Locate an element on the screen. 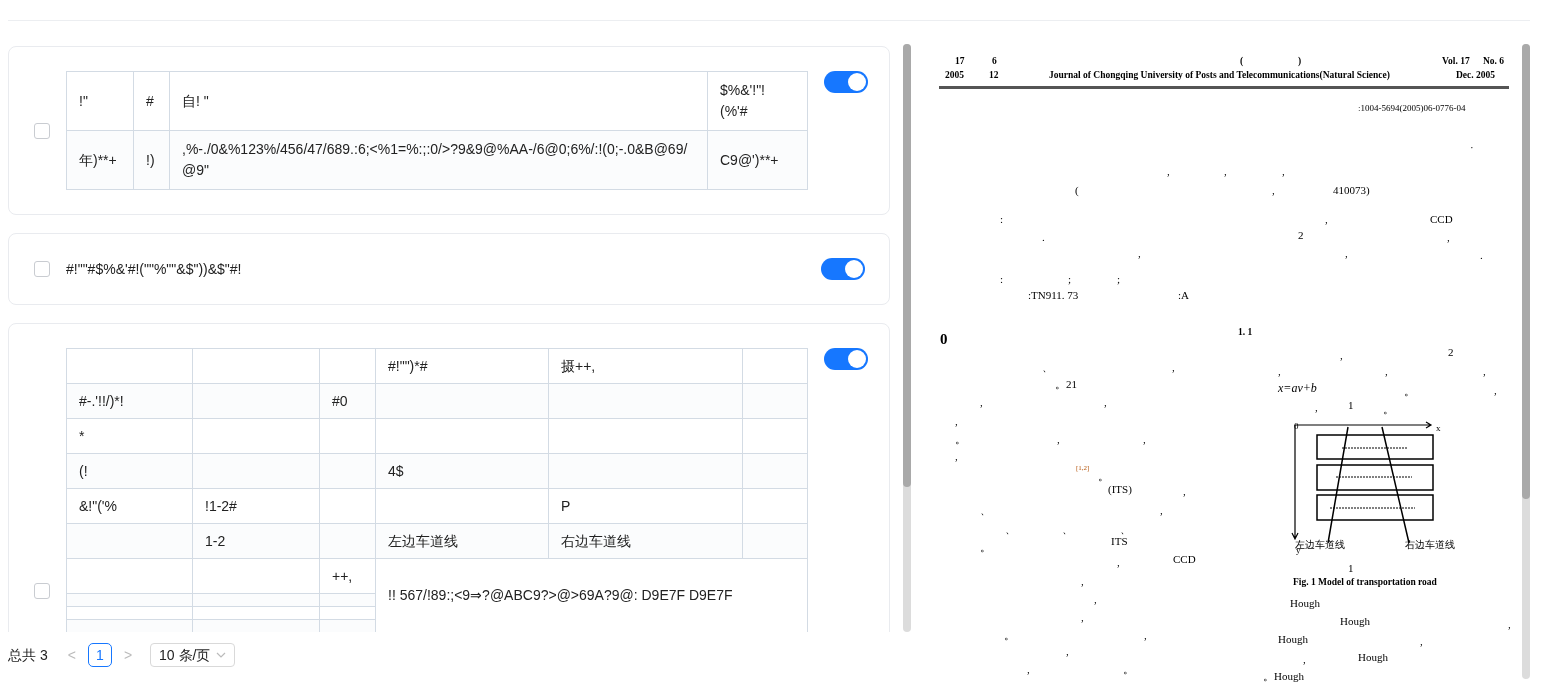 Image resolution: width=1548 pixels, height=693 pixels. table-cell: !1-2# is located at coordinates (256, 506).